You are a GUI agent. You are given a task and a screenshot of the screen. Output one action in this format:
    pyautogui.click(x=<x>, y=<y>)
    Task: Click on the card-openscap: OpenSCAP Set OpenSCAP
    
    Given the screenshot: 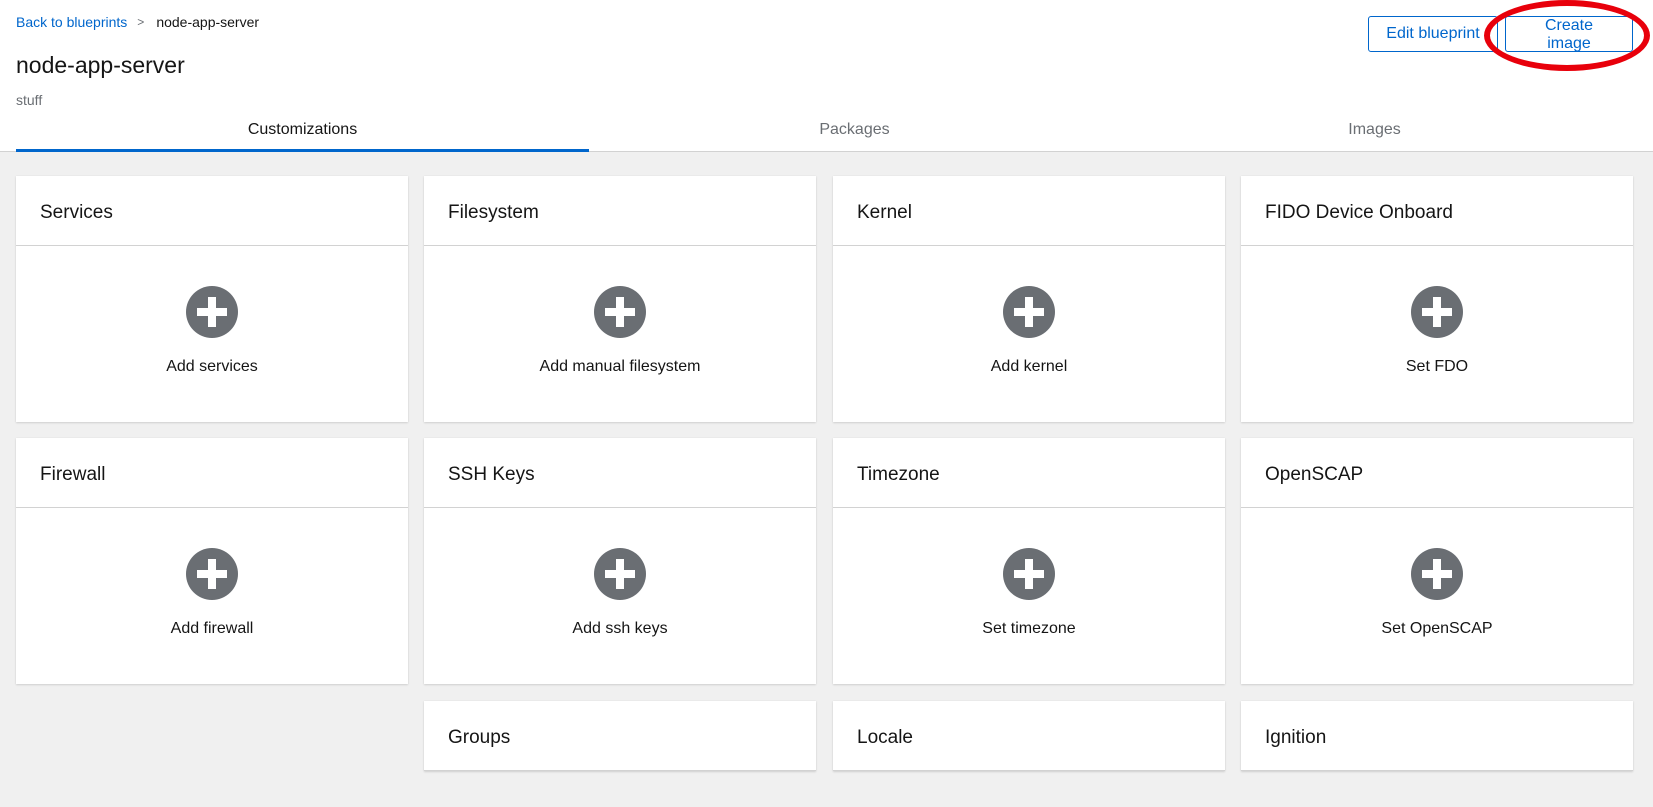 What is the action you would take?
    pyautogui.click(x=1437, y=561)
    